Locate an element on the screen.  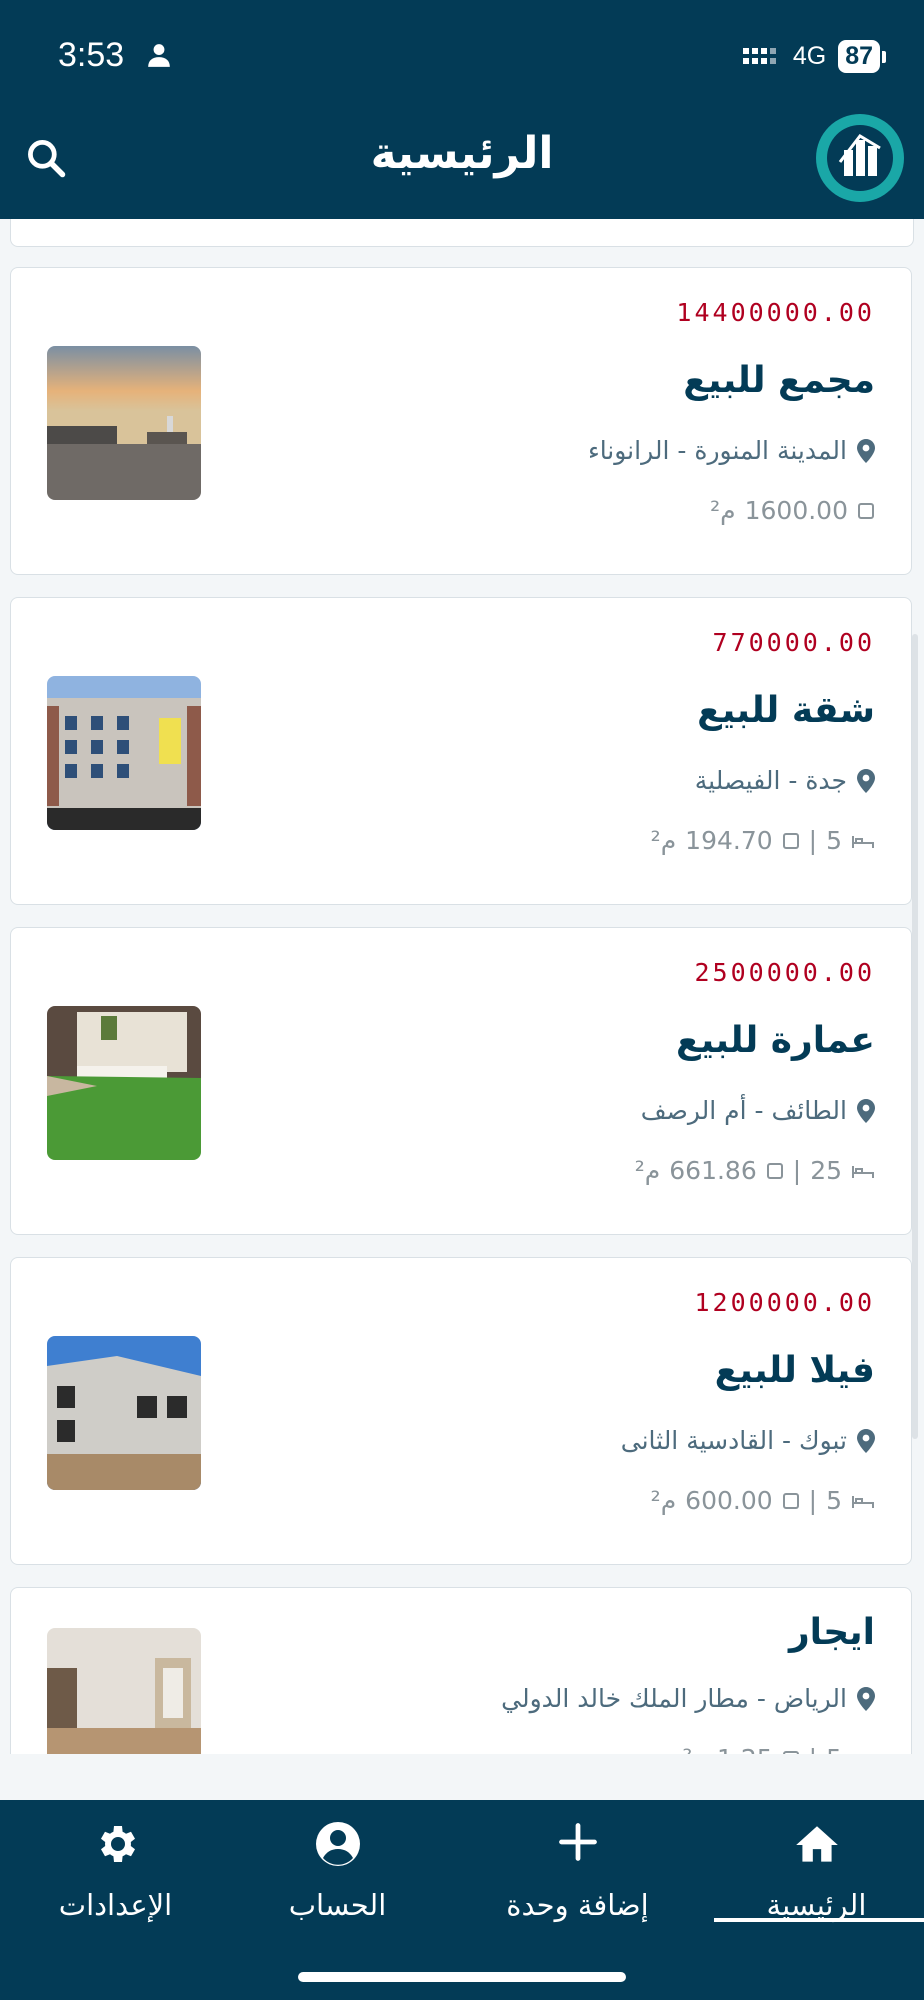
listing-title: ايجار is located at coordinates (831, 1632).